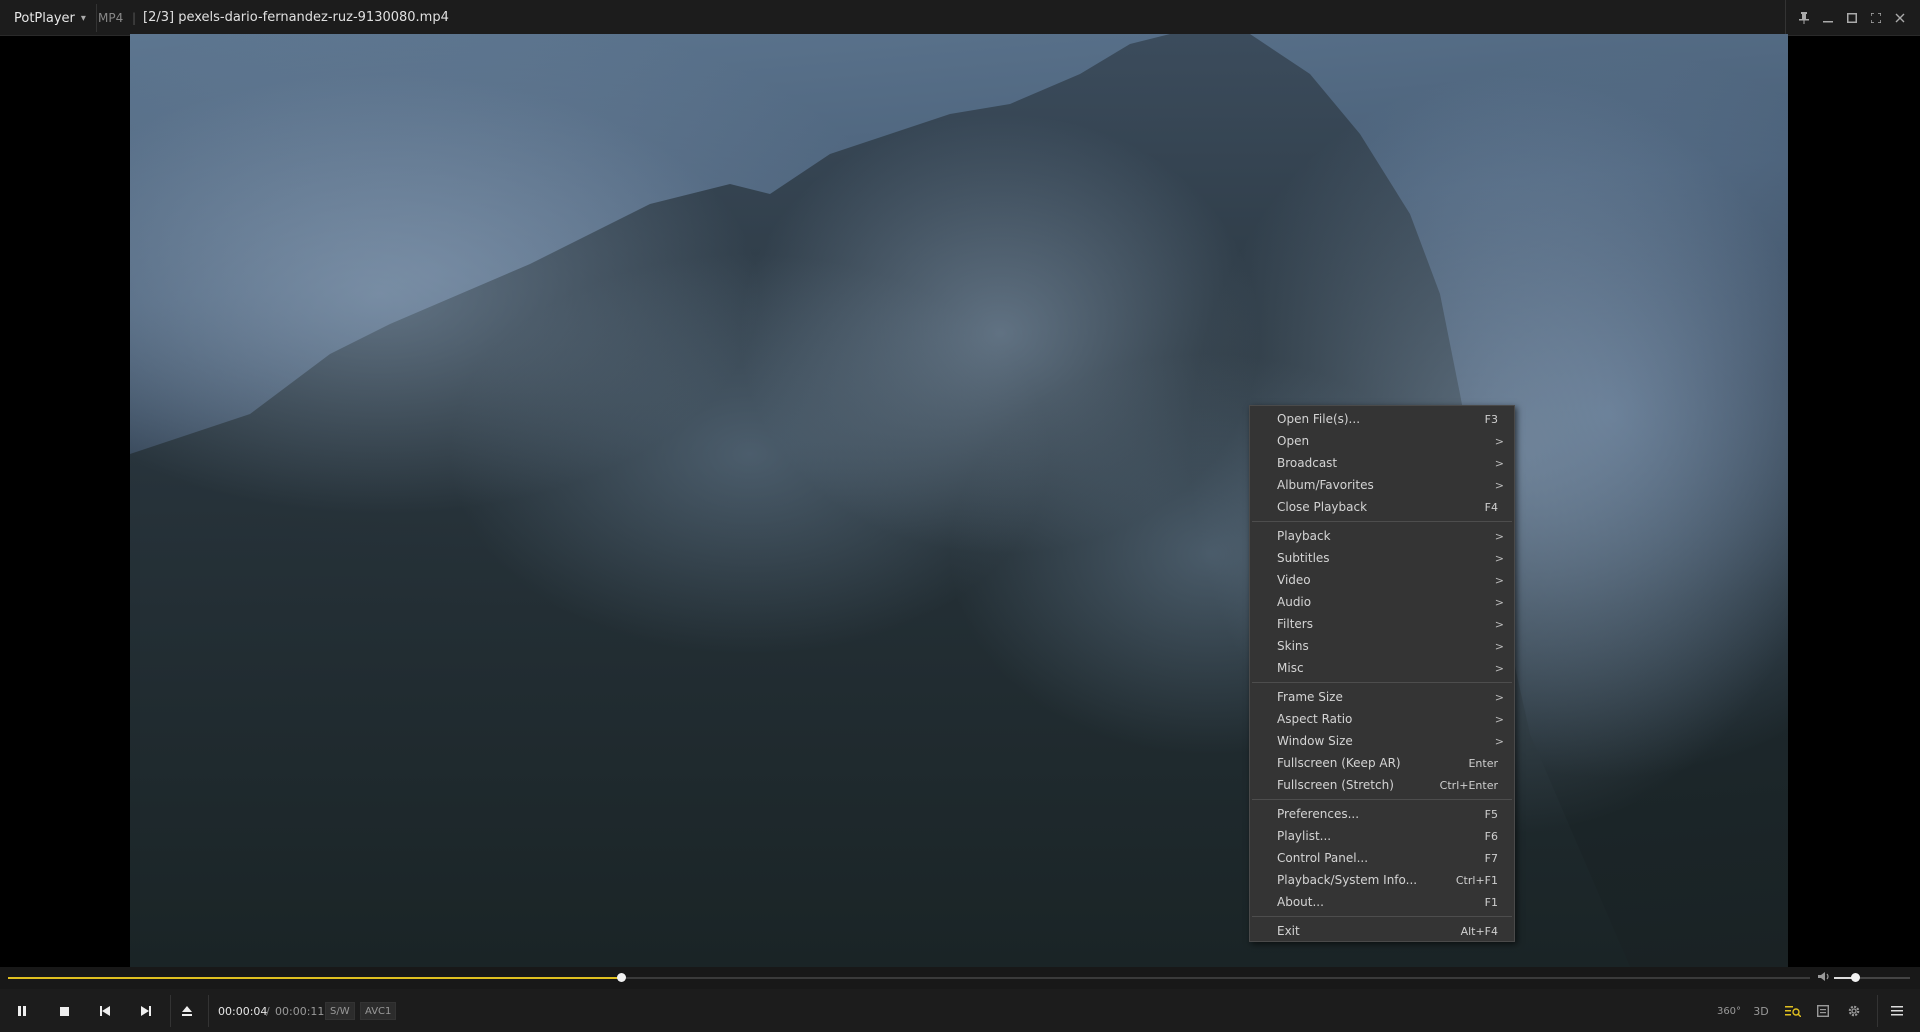 The height and width of the screenshot is (1032, 1920). What do you see at coordinates (64, 1011) in the screenshot?
I see `stop-icon` at bounding box center [64, 1011].